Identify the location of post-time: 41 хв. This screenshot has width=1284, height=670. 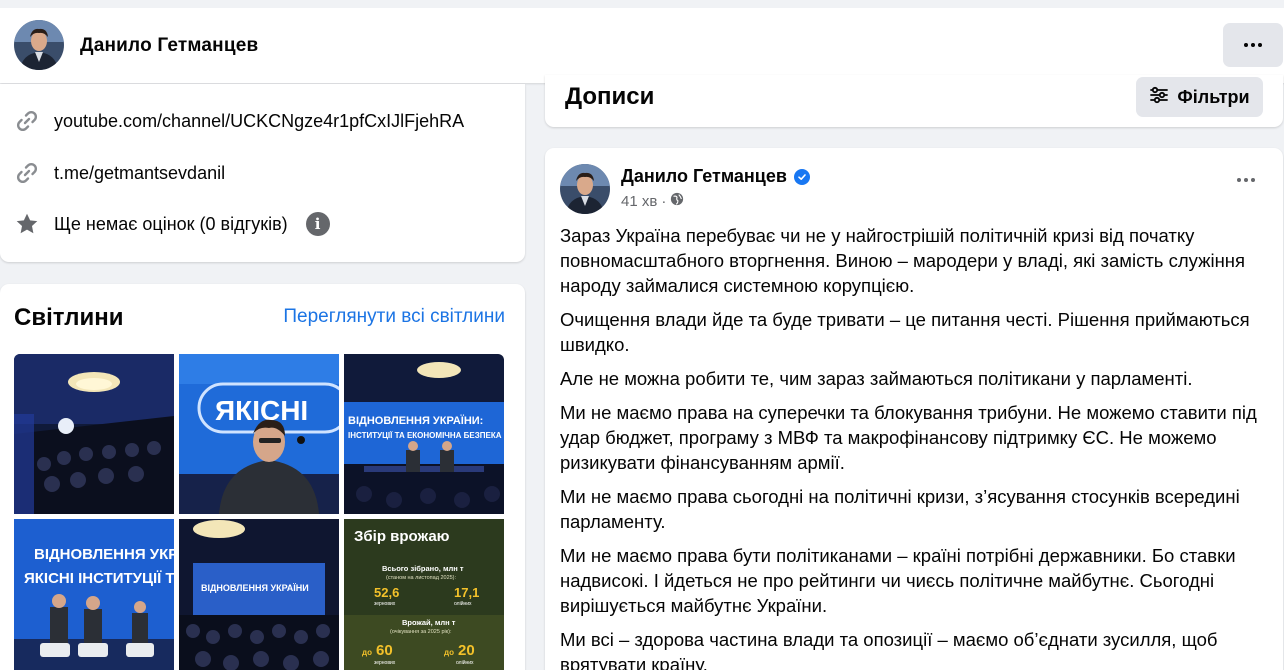
(639, 201).